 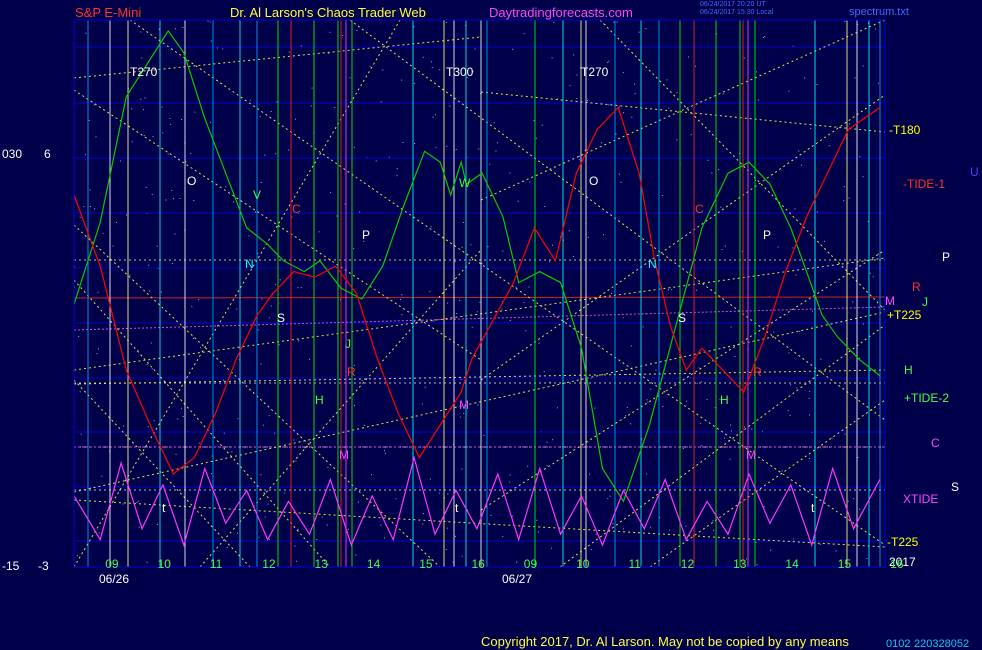 I want to click on right-label: R, so click(x=916, y=287).